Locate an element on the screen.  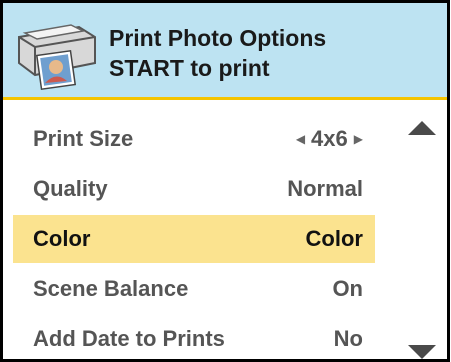
print-size-selector: ◀ 4x6 ▶ is located at coordinates (329, 139).